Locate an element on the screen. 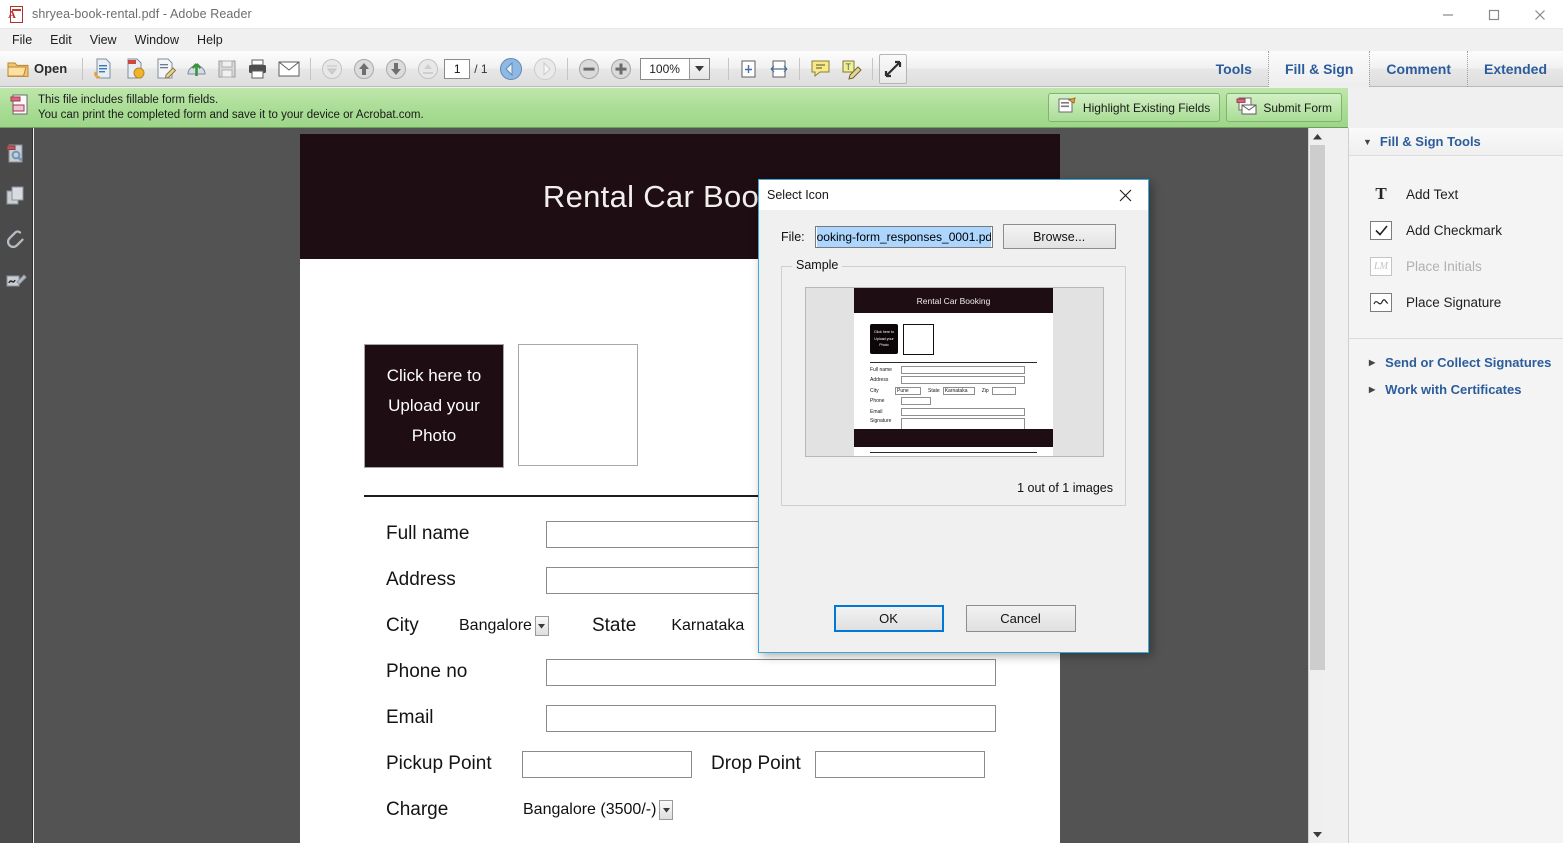  submit-form-button: Submit Form is located at coordinates (1284, 107).